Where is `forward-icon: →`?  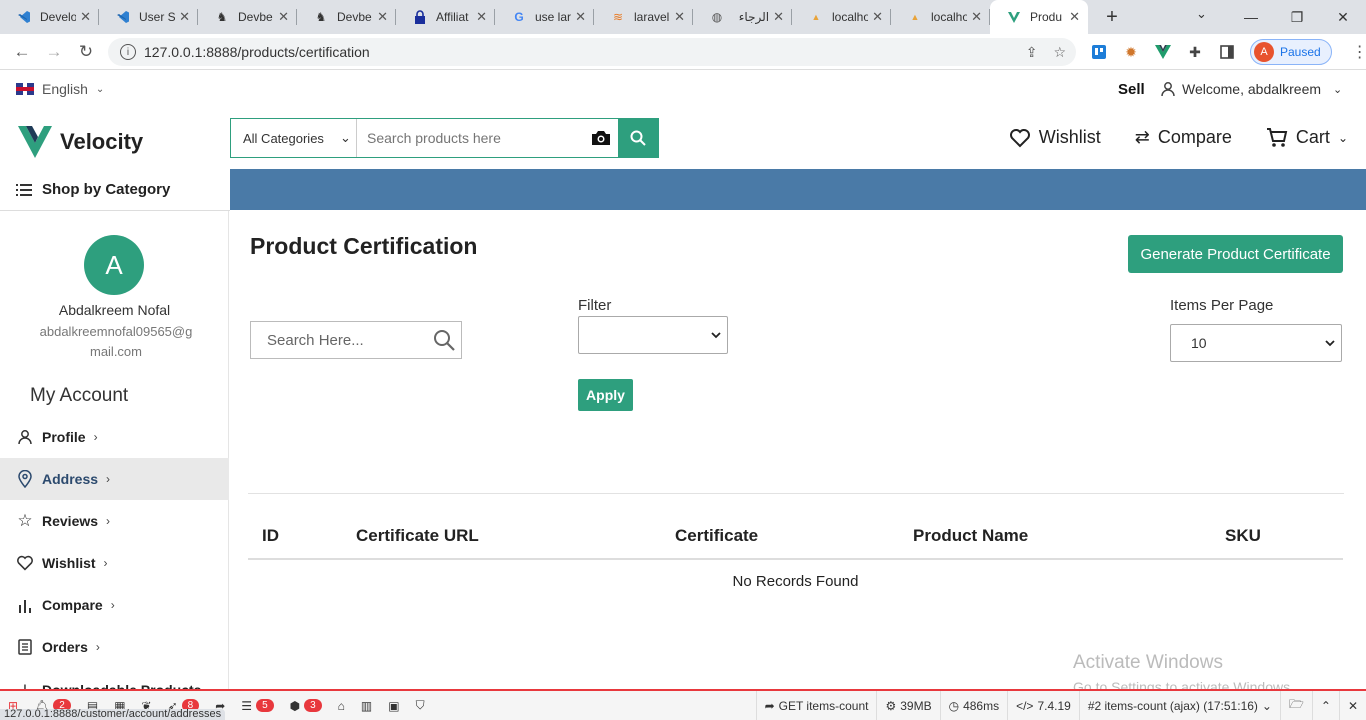
forward-icon: → is located at coordinates (54, 52).